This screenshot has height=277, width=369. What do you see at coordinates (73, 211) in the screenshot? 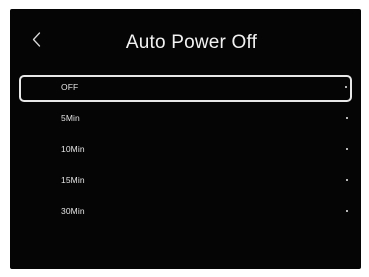
I see `option-label: 30Min` at bounding box center [73, 211].